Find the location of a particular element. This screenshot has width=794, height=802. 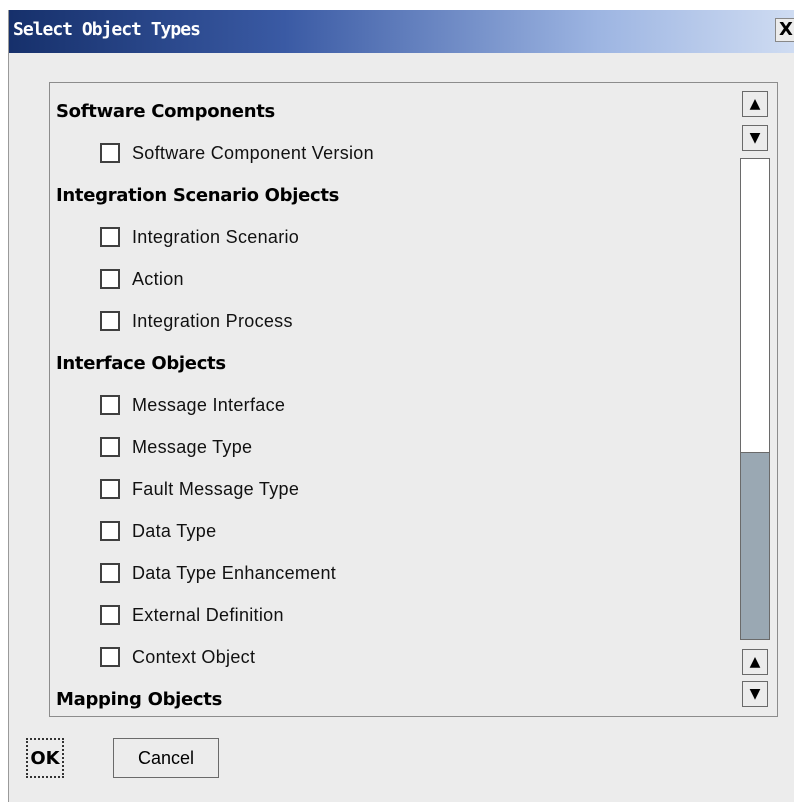

item-label: Software Component Version is located at coordinates (253, 152).